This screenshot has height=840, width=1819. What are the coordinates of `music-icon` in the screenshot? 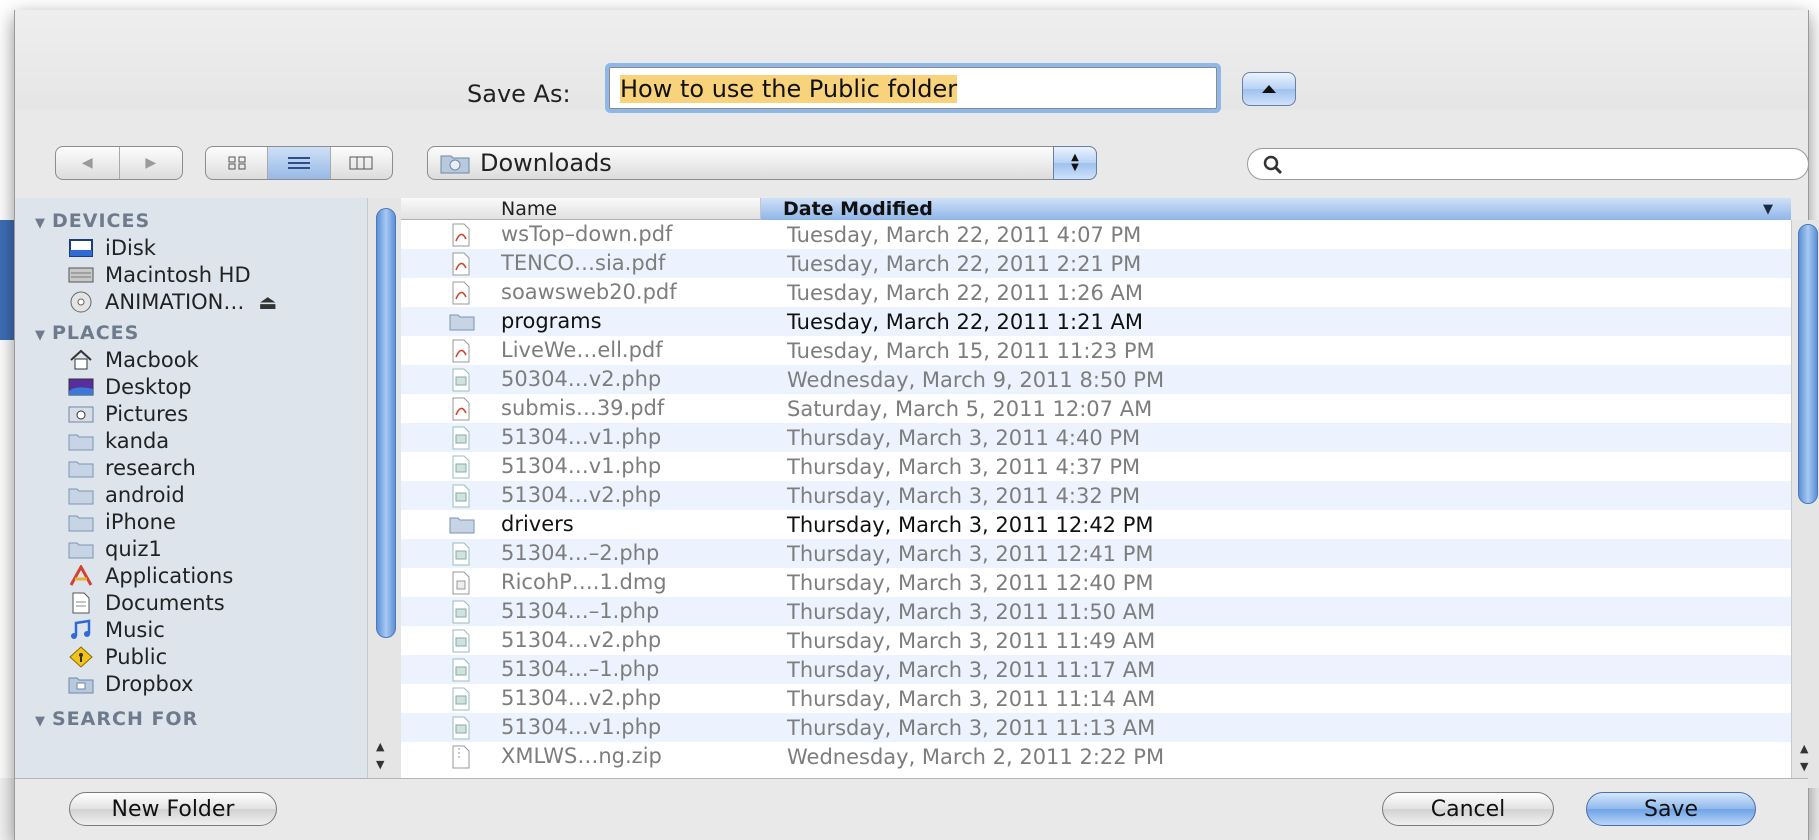 It's located at (81, 630).